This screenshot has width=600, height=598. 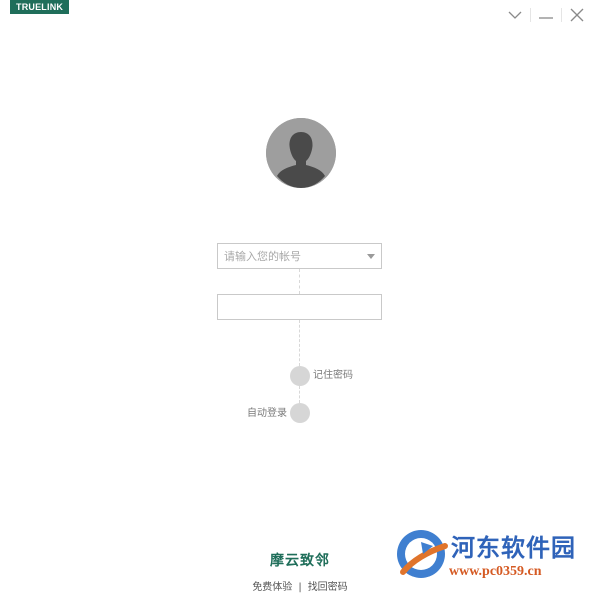 What do you see at coordinates (422, 554) in the screenshot?
I see `watermark-logo-icon` at bounding box center [422, 554].